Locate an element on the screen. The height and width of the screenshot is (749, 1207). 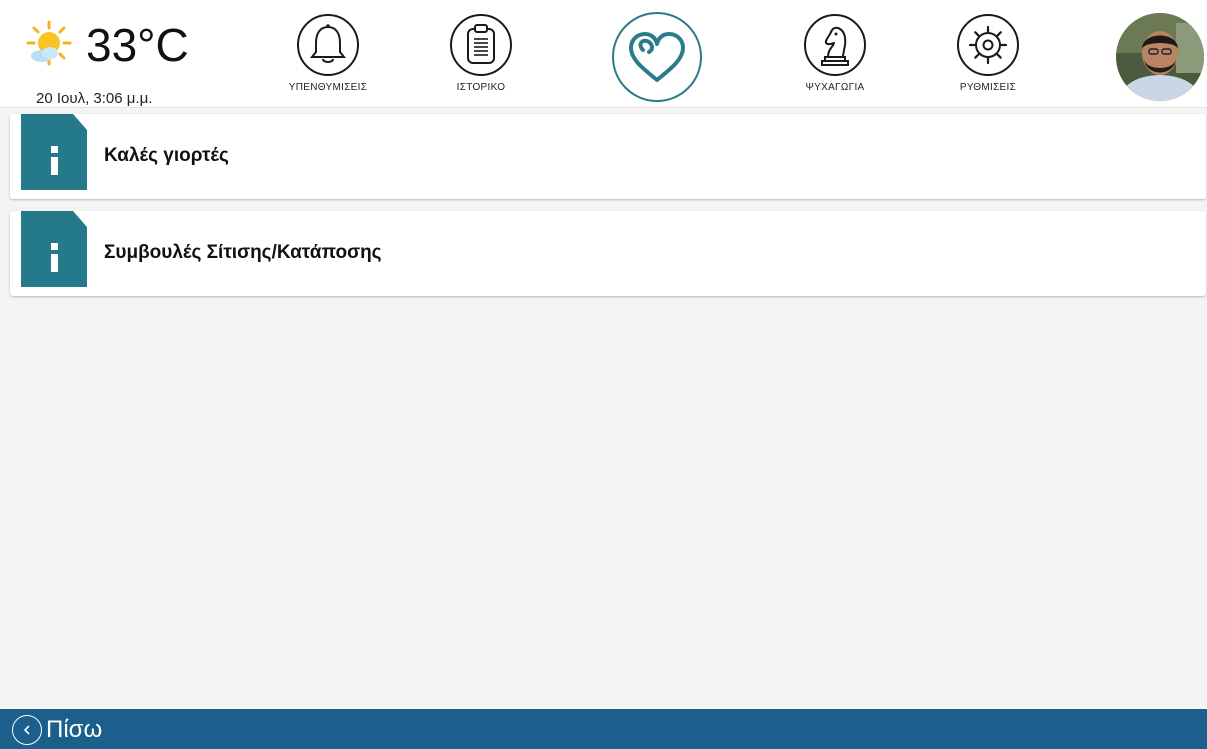
chess-knight-icon is located at coordinates (835, 46).